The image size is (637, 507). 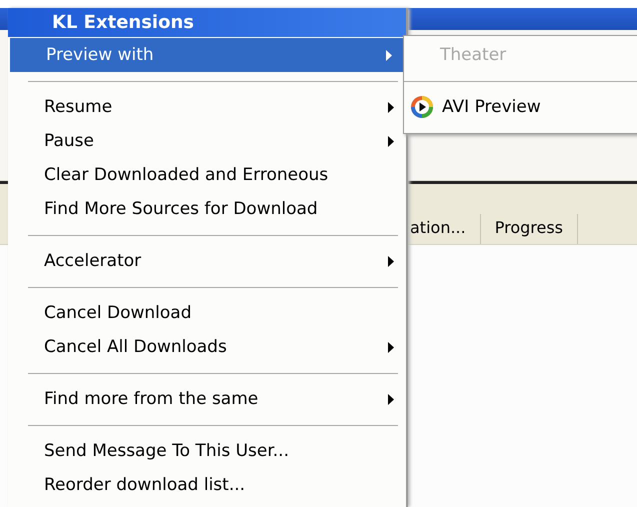 I want to click on menu-item: Find more from the same, so click(x=207, y=399).